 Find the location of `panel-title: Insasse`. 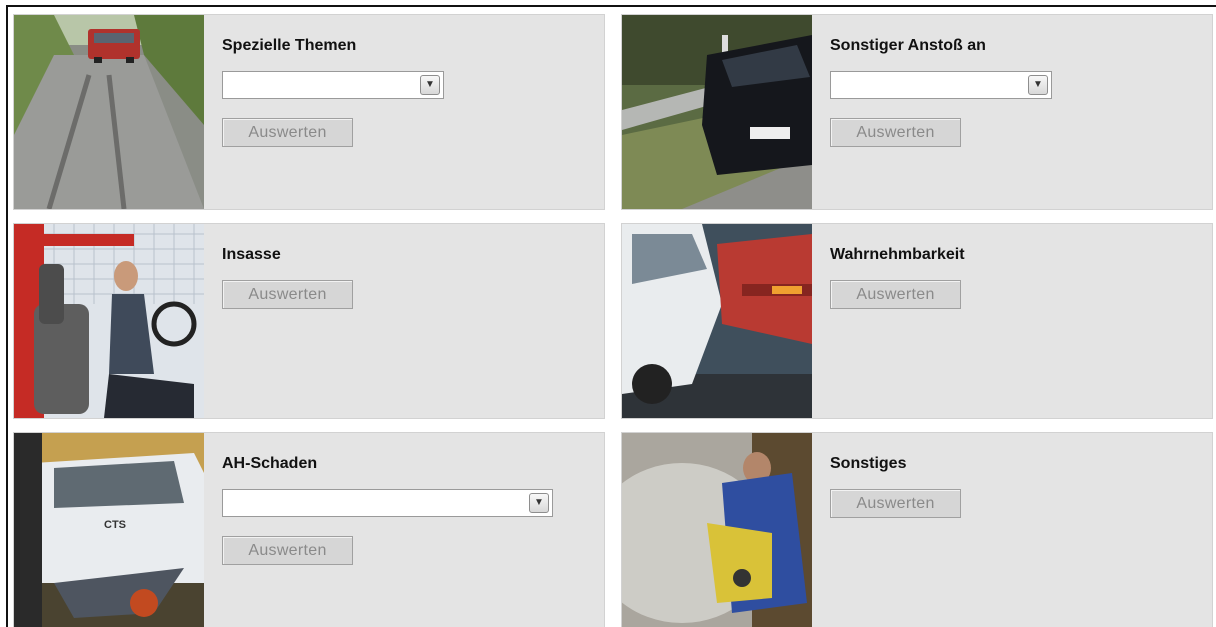

panel-title: Insasse is located at coordinates (251, 254).